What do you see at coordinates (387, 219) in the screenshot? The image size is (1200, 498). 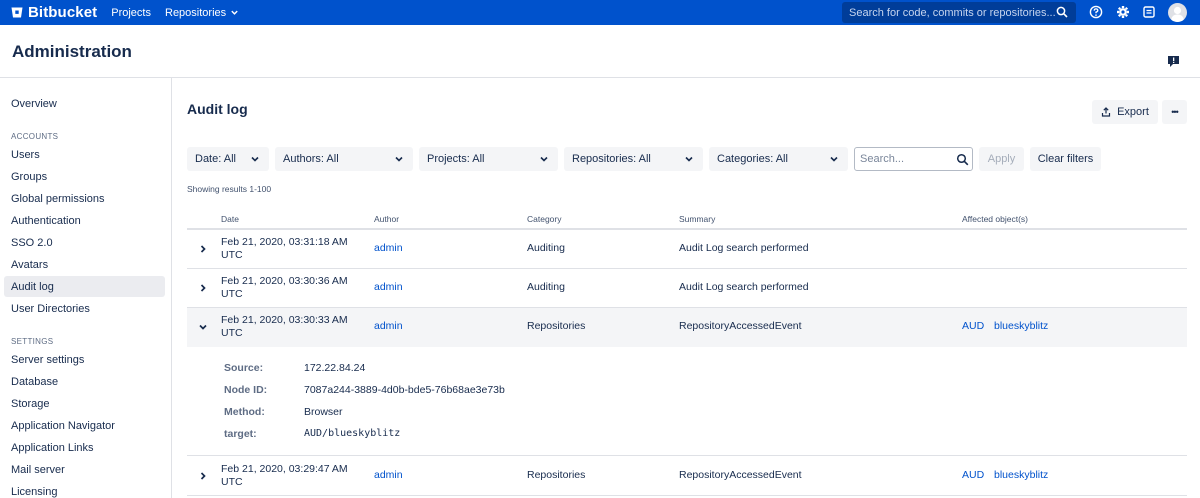 I see `column-header-author: Author` at bounding box center [387, 219].